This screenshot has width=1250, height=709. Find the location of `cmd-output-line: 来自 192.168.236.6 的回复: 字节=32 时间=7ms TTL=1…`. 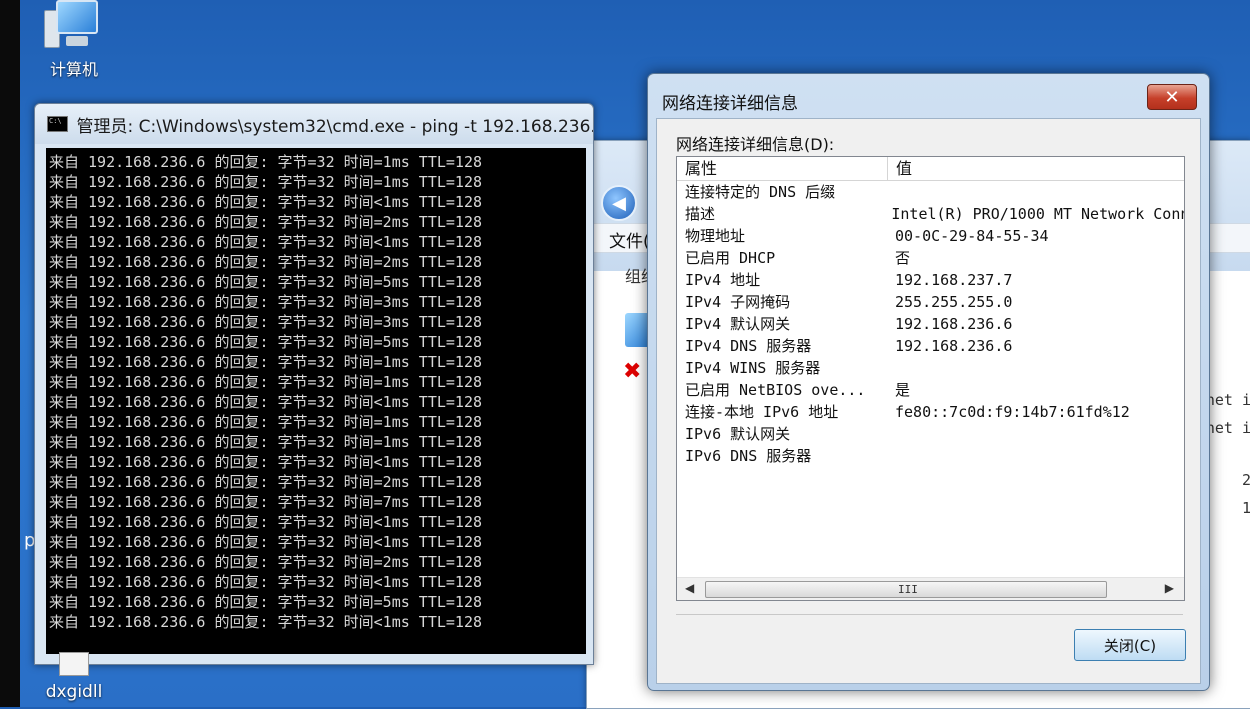

cmd-output-line: 来自 192.168.236.6 的回复: 字节=32 时间=7ms TTL=1… is located at coordinates (266, 502).